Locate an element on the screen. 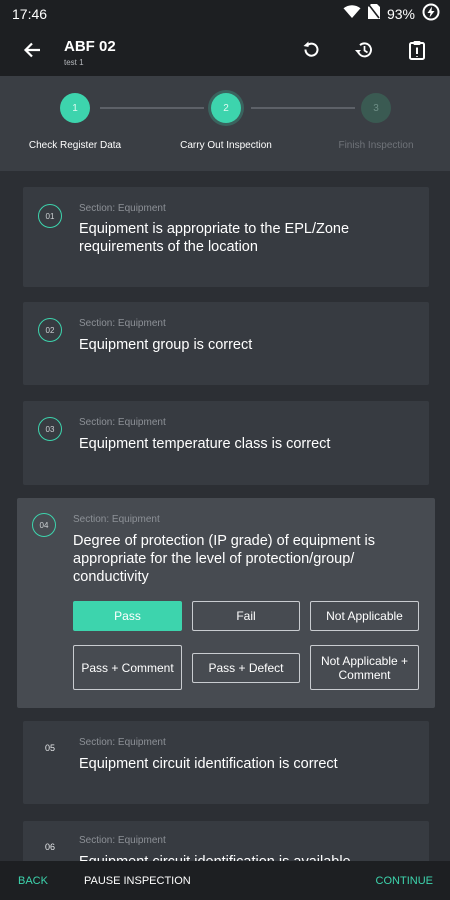 This screenshot has height=900, width=450. question-number: 05 is located at coordinates (49, 748).